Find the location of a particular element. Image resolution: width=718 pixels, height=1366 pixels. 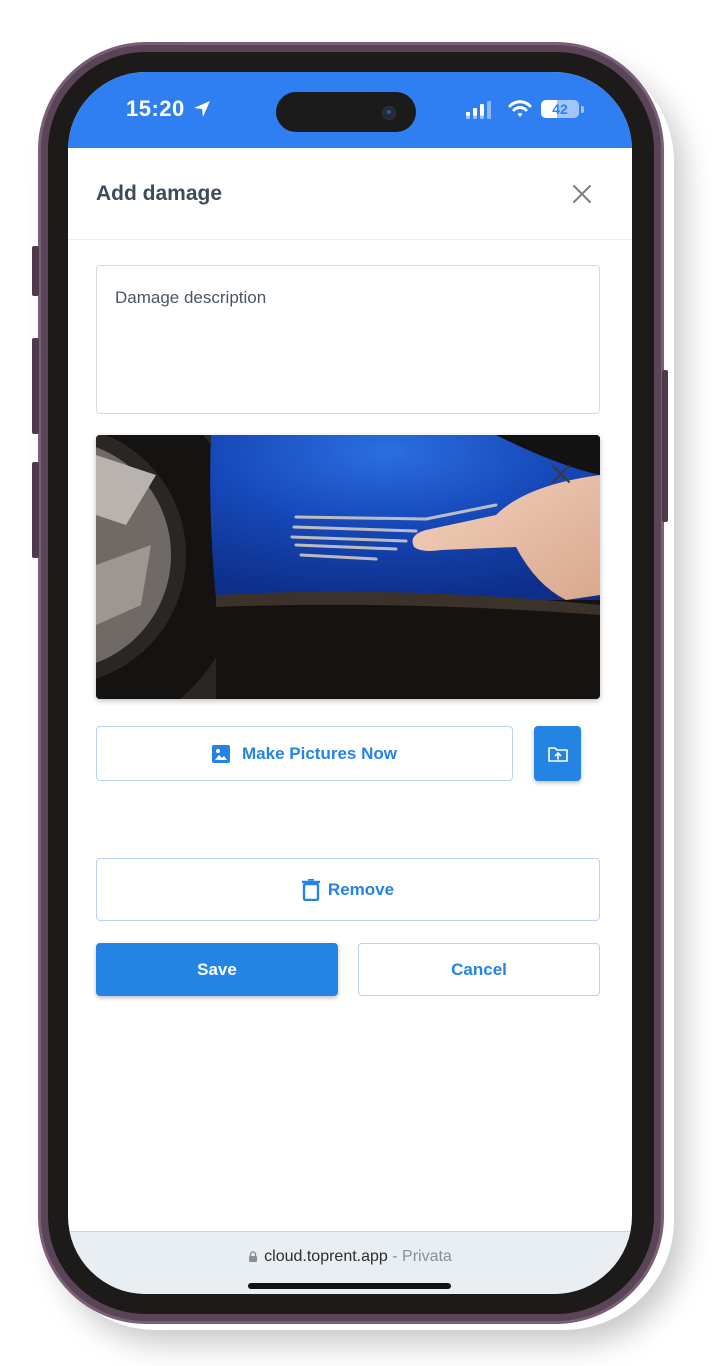

damage-description-field is located at coordinates (348, 339).